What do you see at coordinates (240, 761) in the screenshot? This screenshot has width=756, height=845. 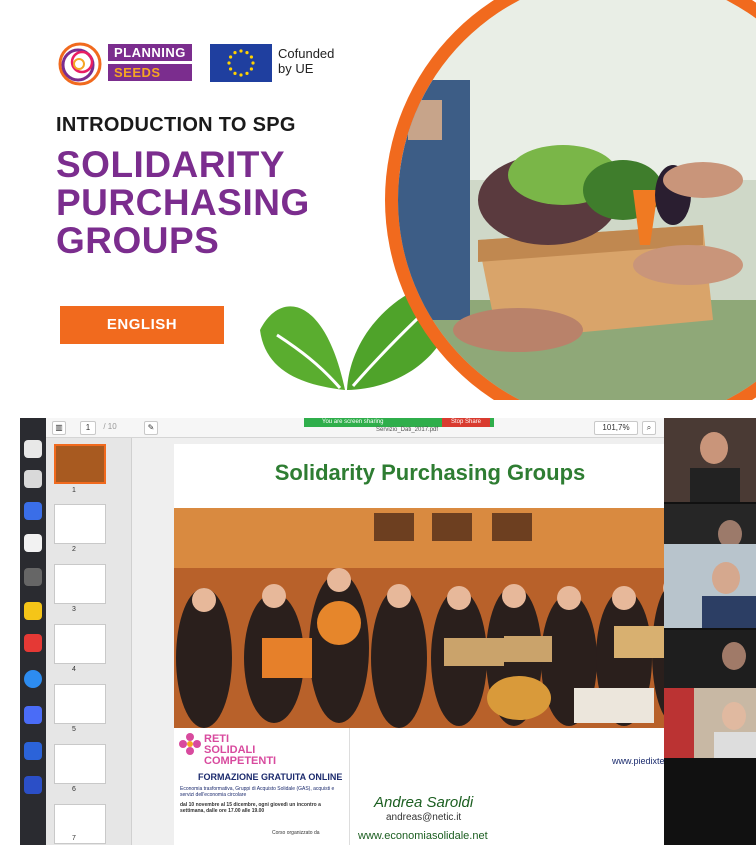 I see `reti-line-3: COMPETENTI` at bounding box center [240, 761].